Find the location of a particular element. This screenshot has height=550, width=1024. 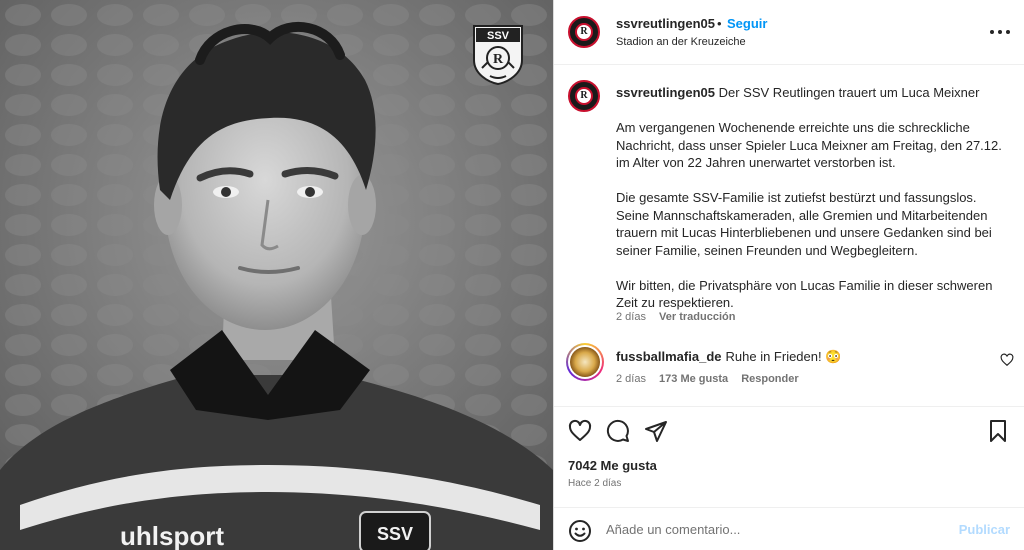

follow-button: Seguir is located at coordinates (747, 23).